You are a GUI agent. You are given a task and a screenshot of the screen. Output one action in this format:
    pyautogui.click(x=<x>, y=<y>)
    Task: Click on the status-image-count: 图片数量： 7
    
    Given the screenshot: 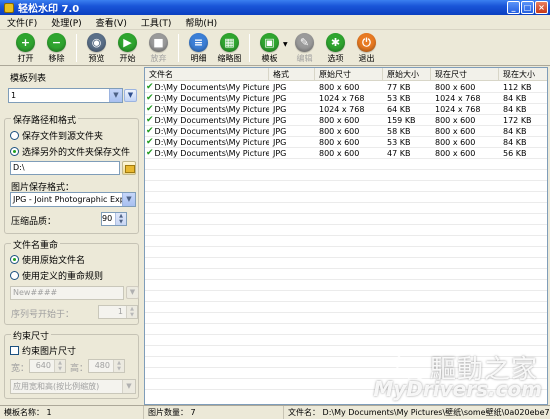 What is the action you would take?
    pyautogui.click(x=214, y=412)
    